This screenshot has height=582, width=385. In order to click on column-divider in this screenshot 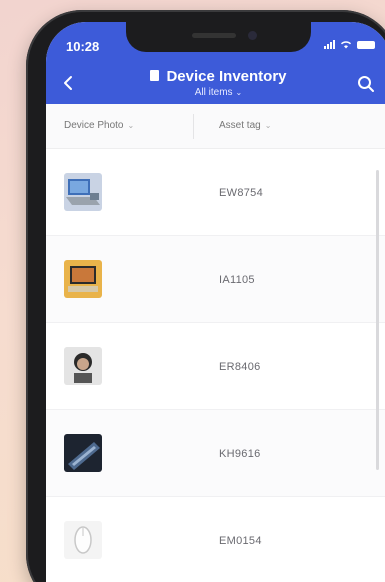, I will do `click(193, 126)`.